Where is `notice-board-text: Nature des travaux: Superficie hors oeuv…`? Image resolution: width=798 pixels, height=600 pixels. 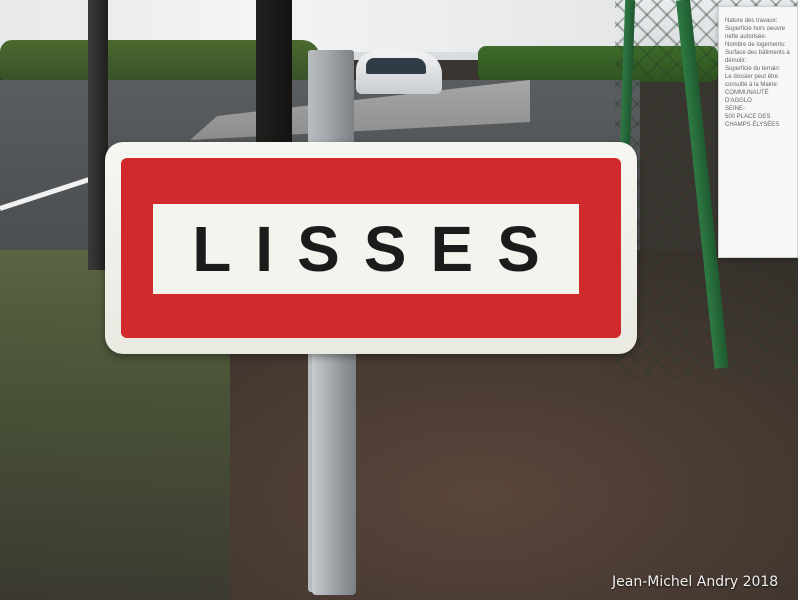 notice-board-text: Nature des travaux: Superficie hors oeuv… is located at coordinates (758, 73).